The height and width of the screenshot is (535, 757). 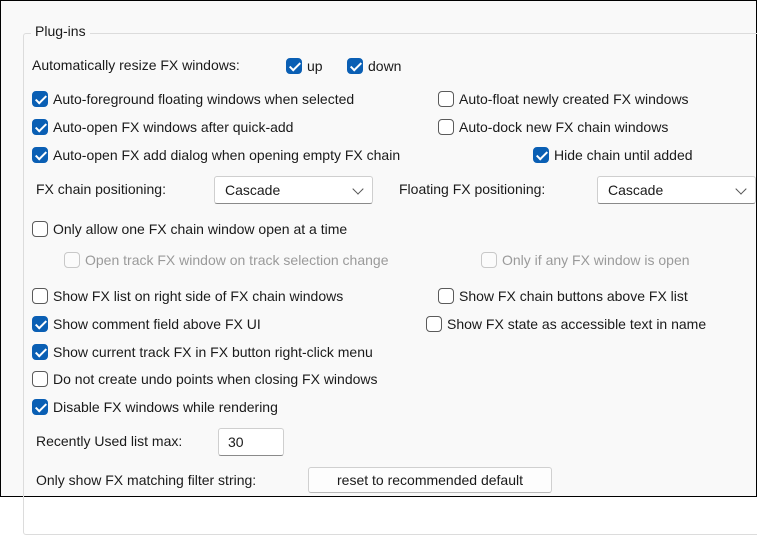 I want to click on recent-max-input: 30, so click(x=251, y=442).